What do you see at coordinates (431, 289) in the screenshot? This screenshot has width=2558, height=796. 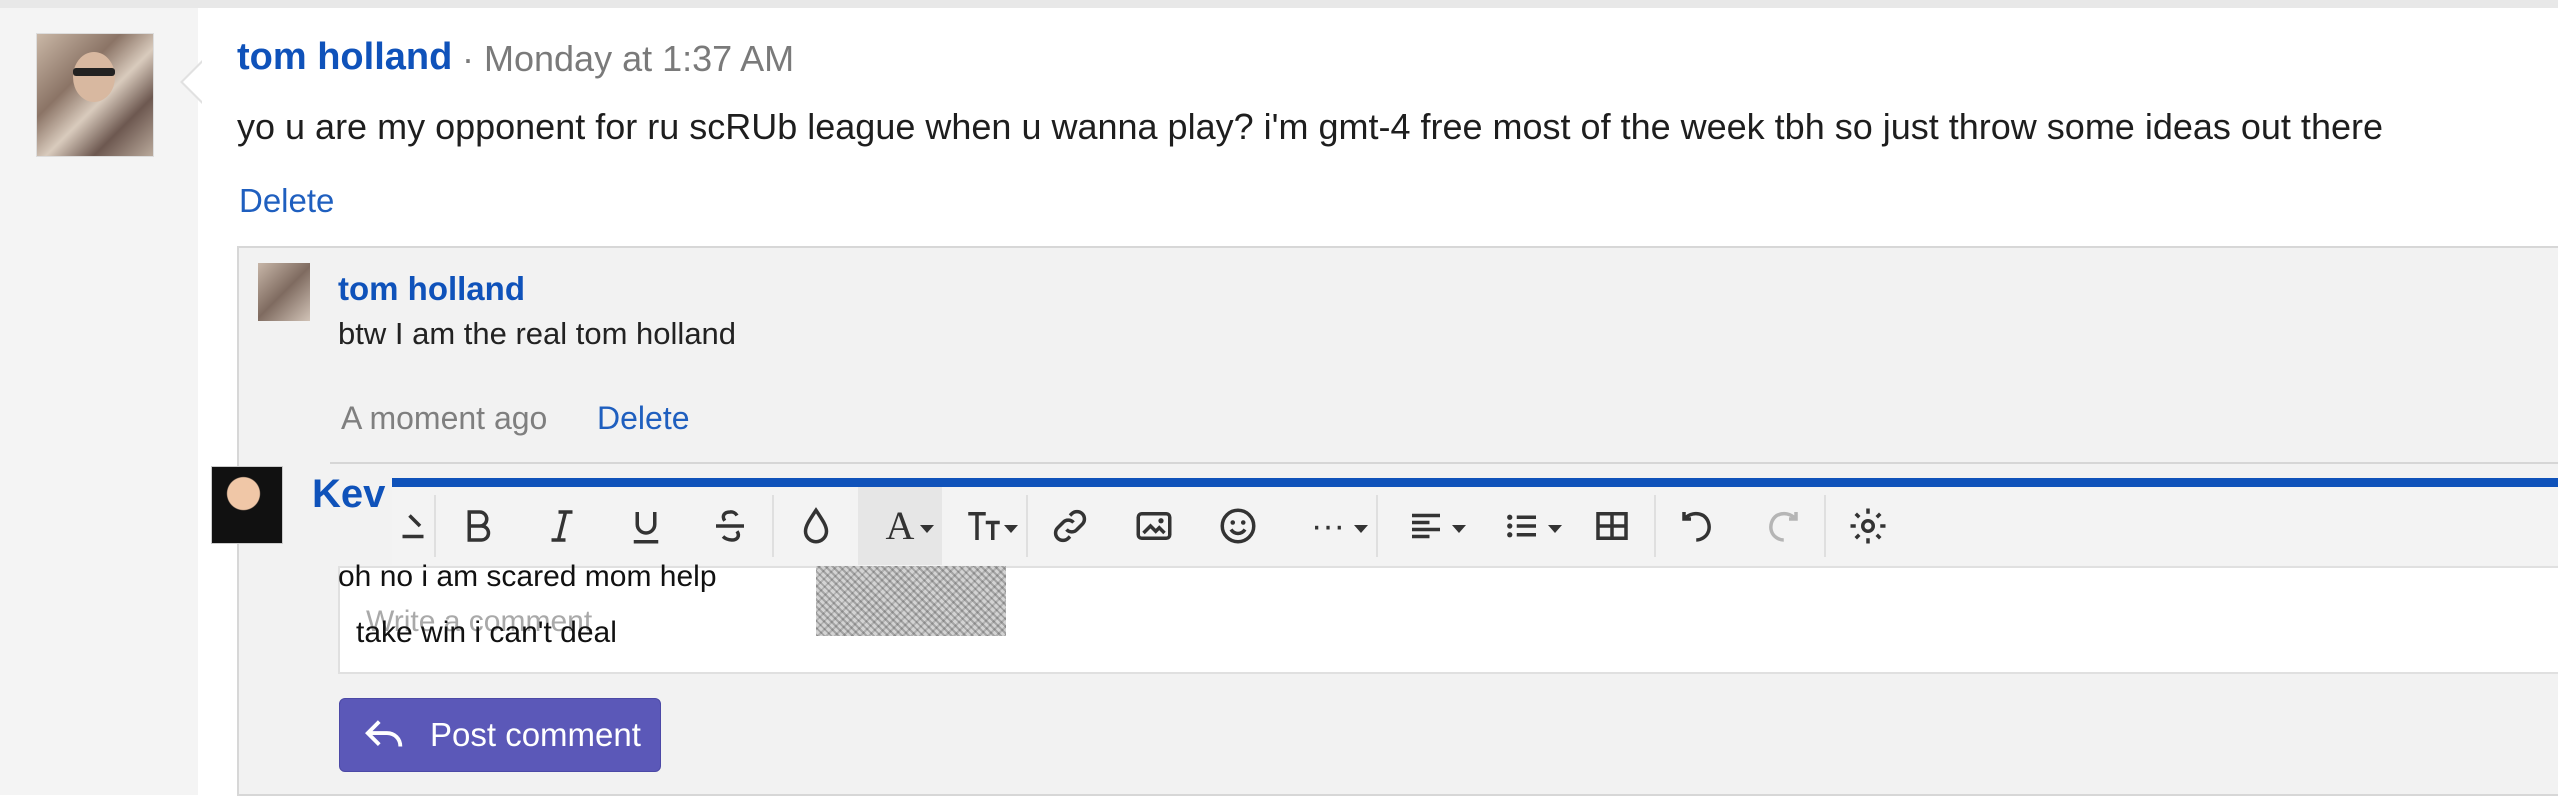 I see `reply-author: tom holland` at bounding box center [431, 289].